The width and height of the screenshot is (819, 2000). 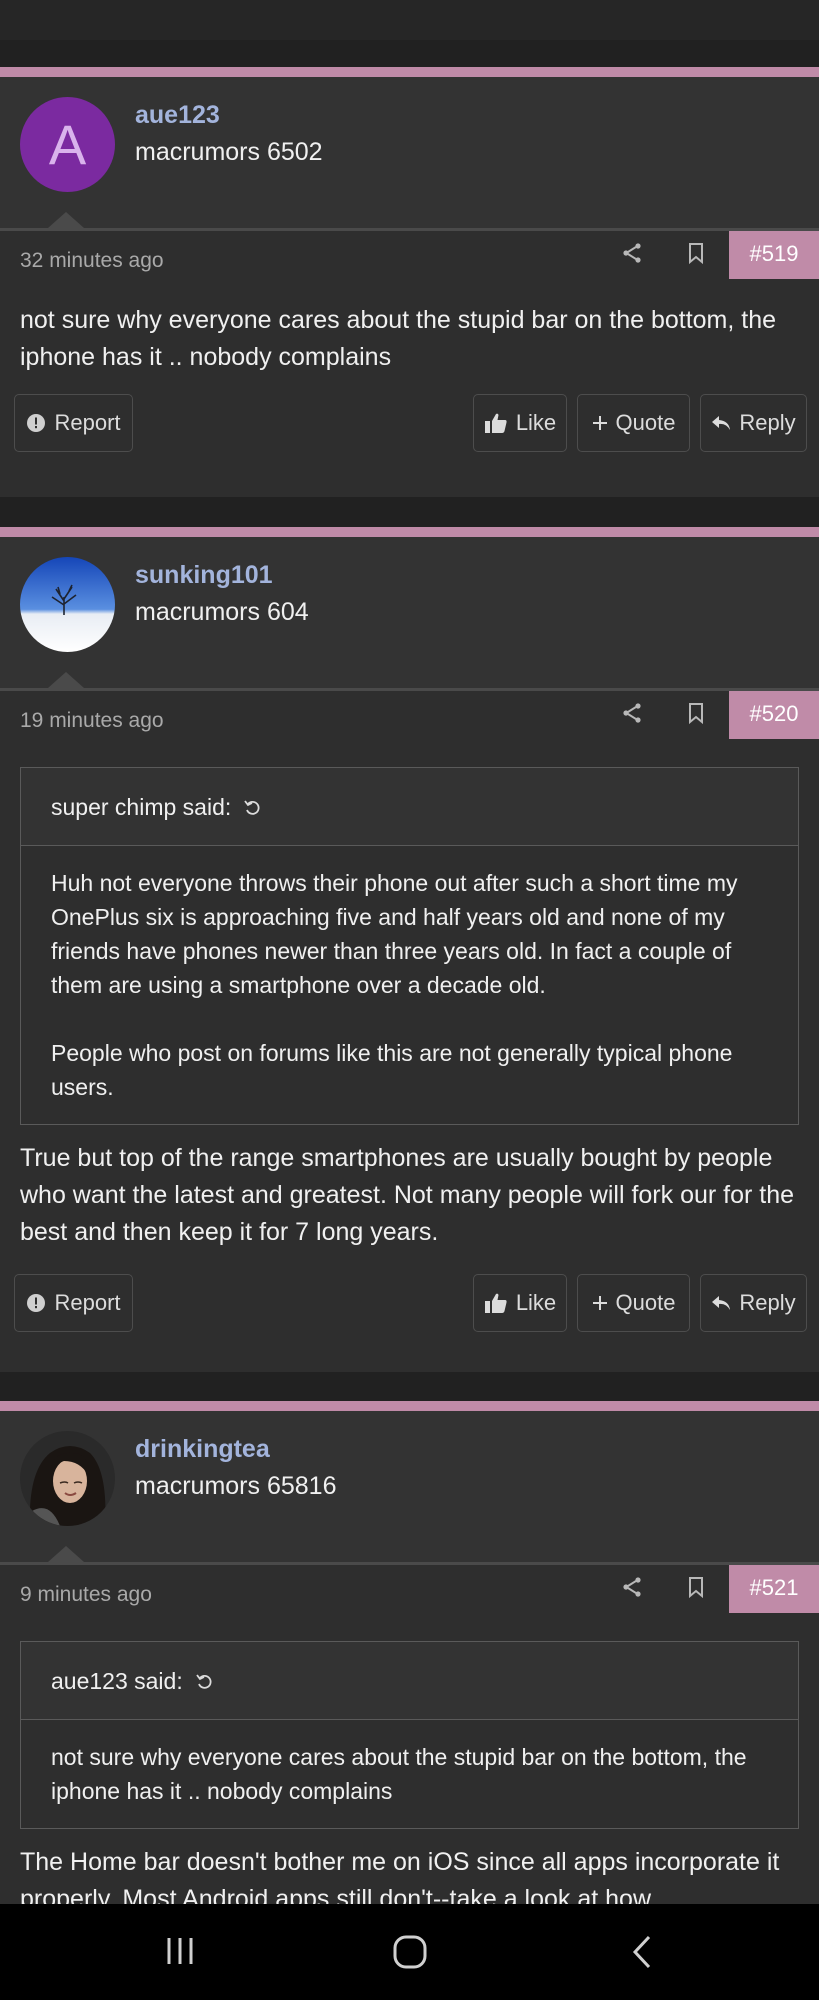 I want to click on user-title: macrumors 65816, so click(x=236, y=1486).